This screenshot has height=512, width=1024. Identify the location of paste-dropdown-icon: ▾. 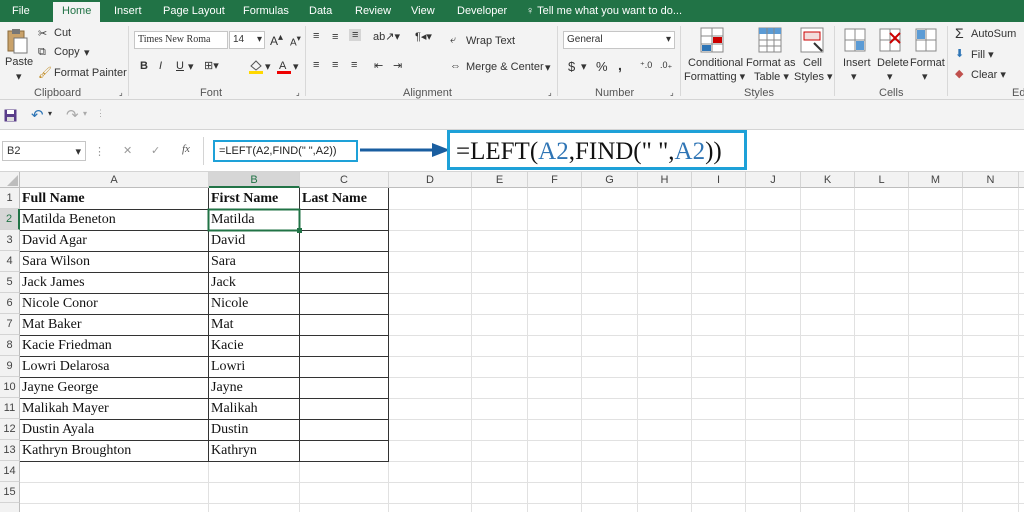
(19, 76).